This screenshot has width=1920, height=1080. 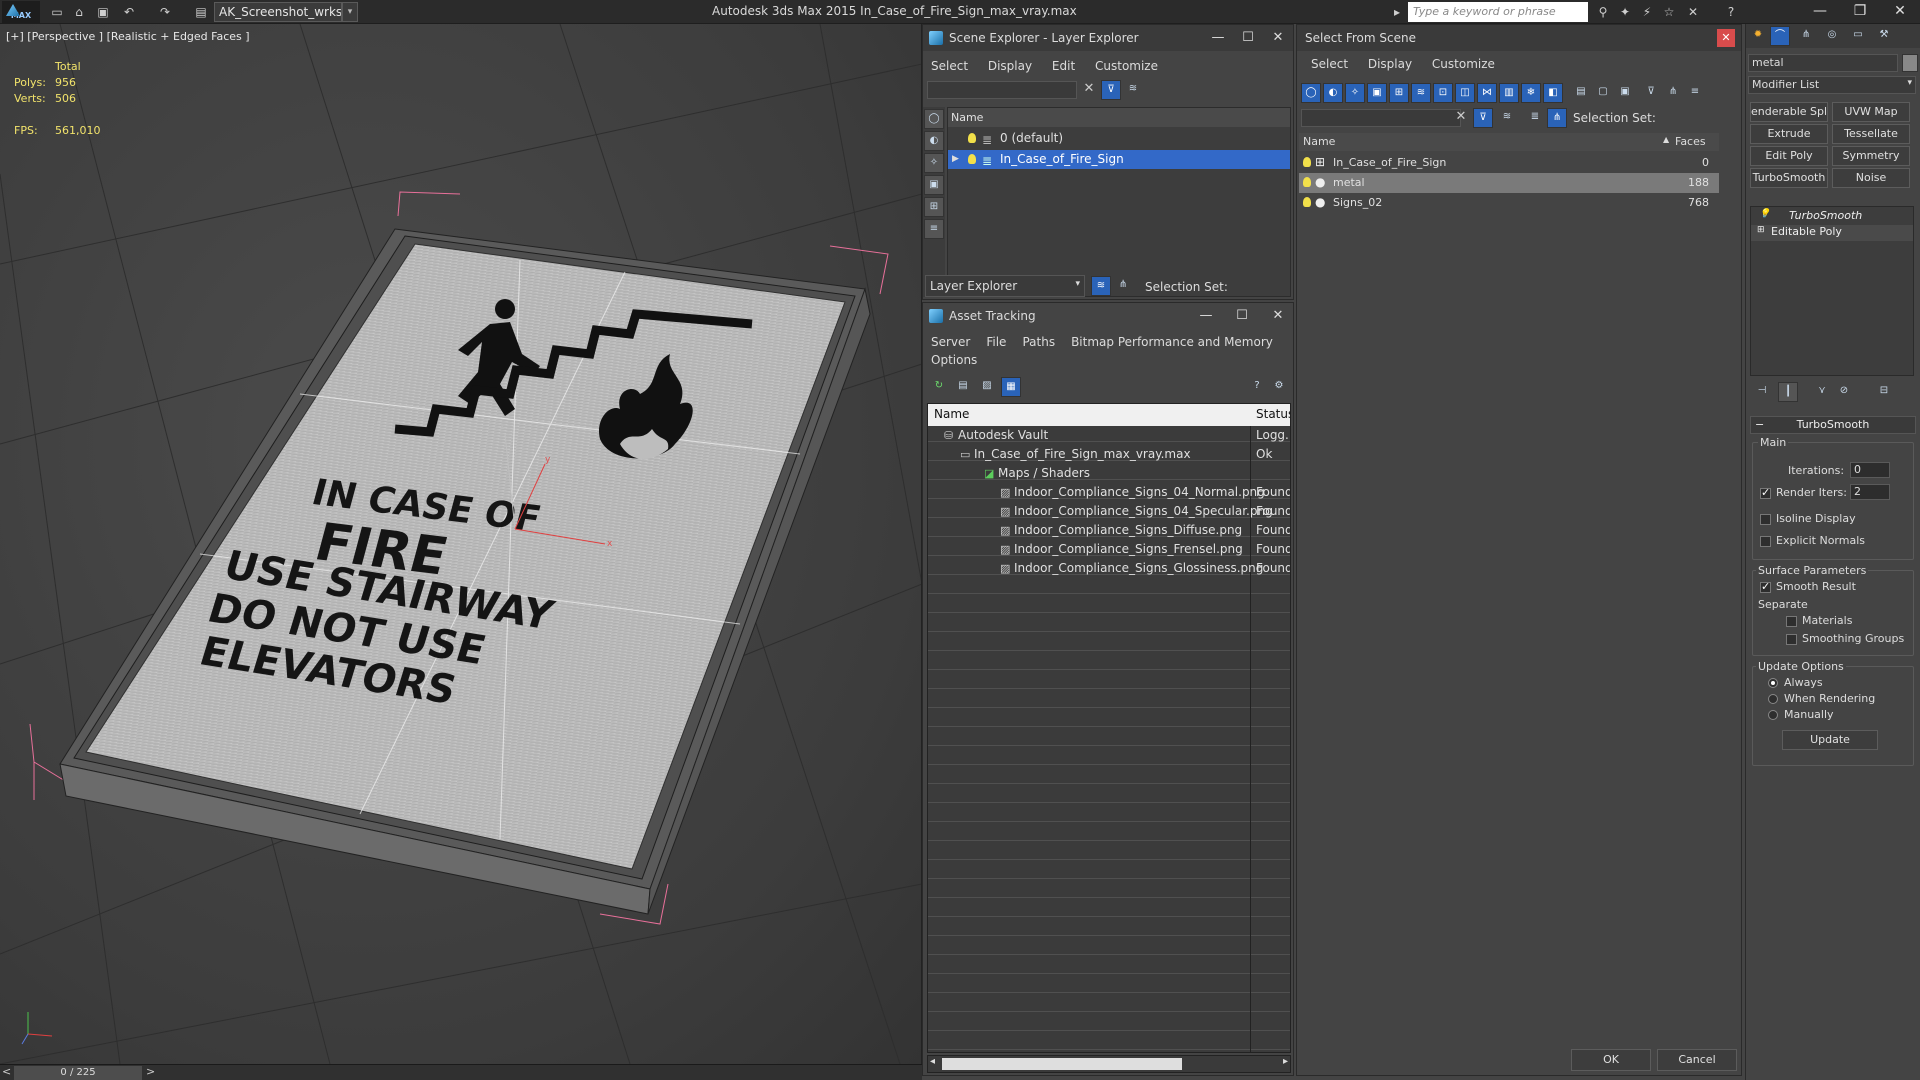 I want to click on columns-icon: ≡, so click(x=1695, y=93).